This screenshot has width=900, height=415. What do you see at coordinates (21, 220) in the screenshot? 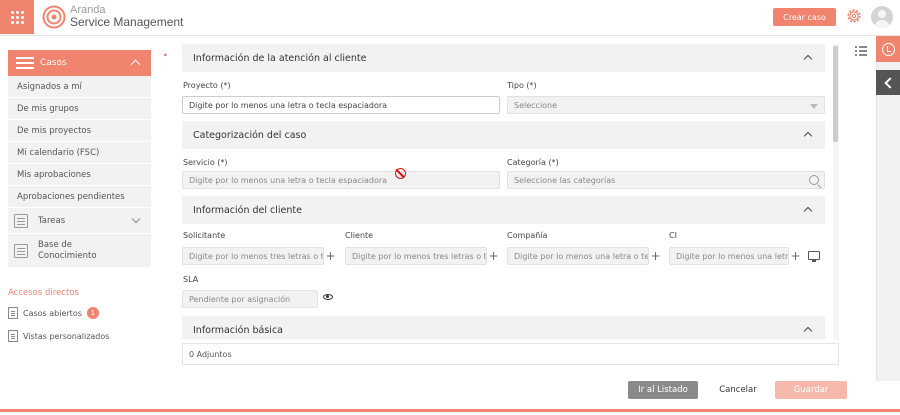
I see `tasks-icon` at bounding box center [21, 220].